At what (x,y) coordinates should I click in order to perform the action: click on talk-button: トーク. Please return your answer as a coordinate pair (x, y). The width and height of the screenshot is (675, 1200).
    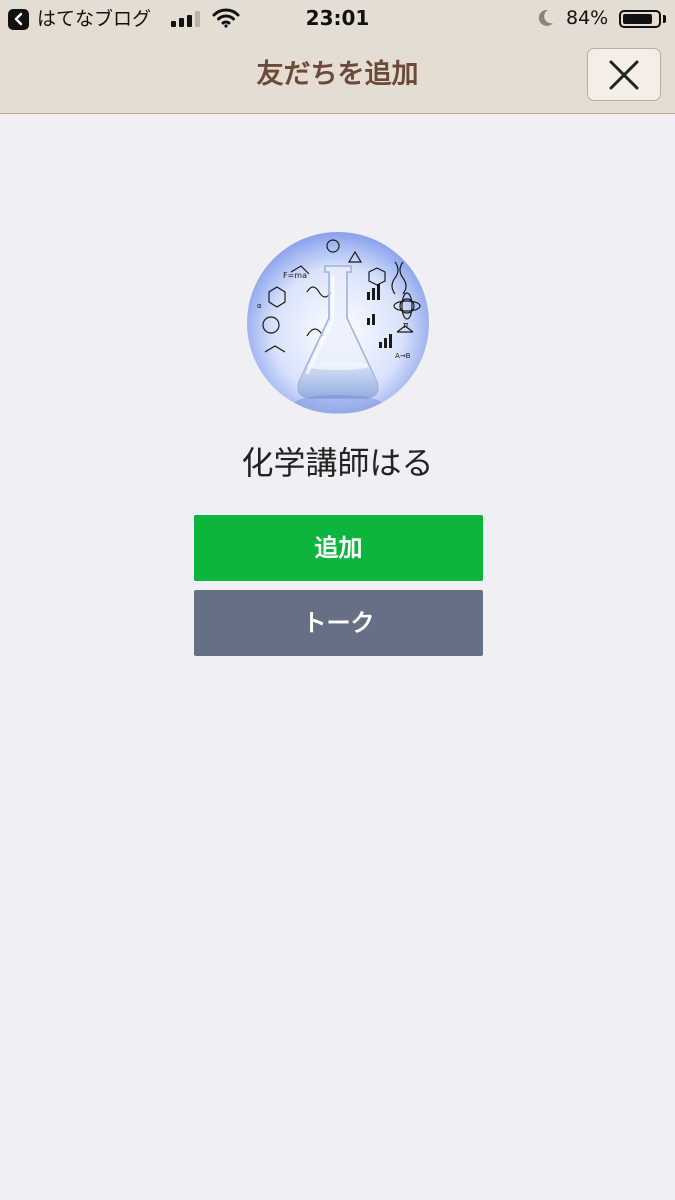
    Looking at the image, I should click on (338, 623).